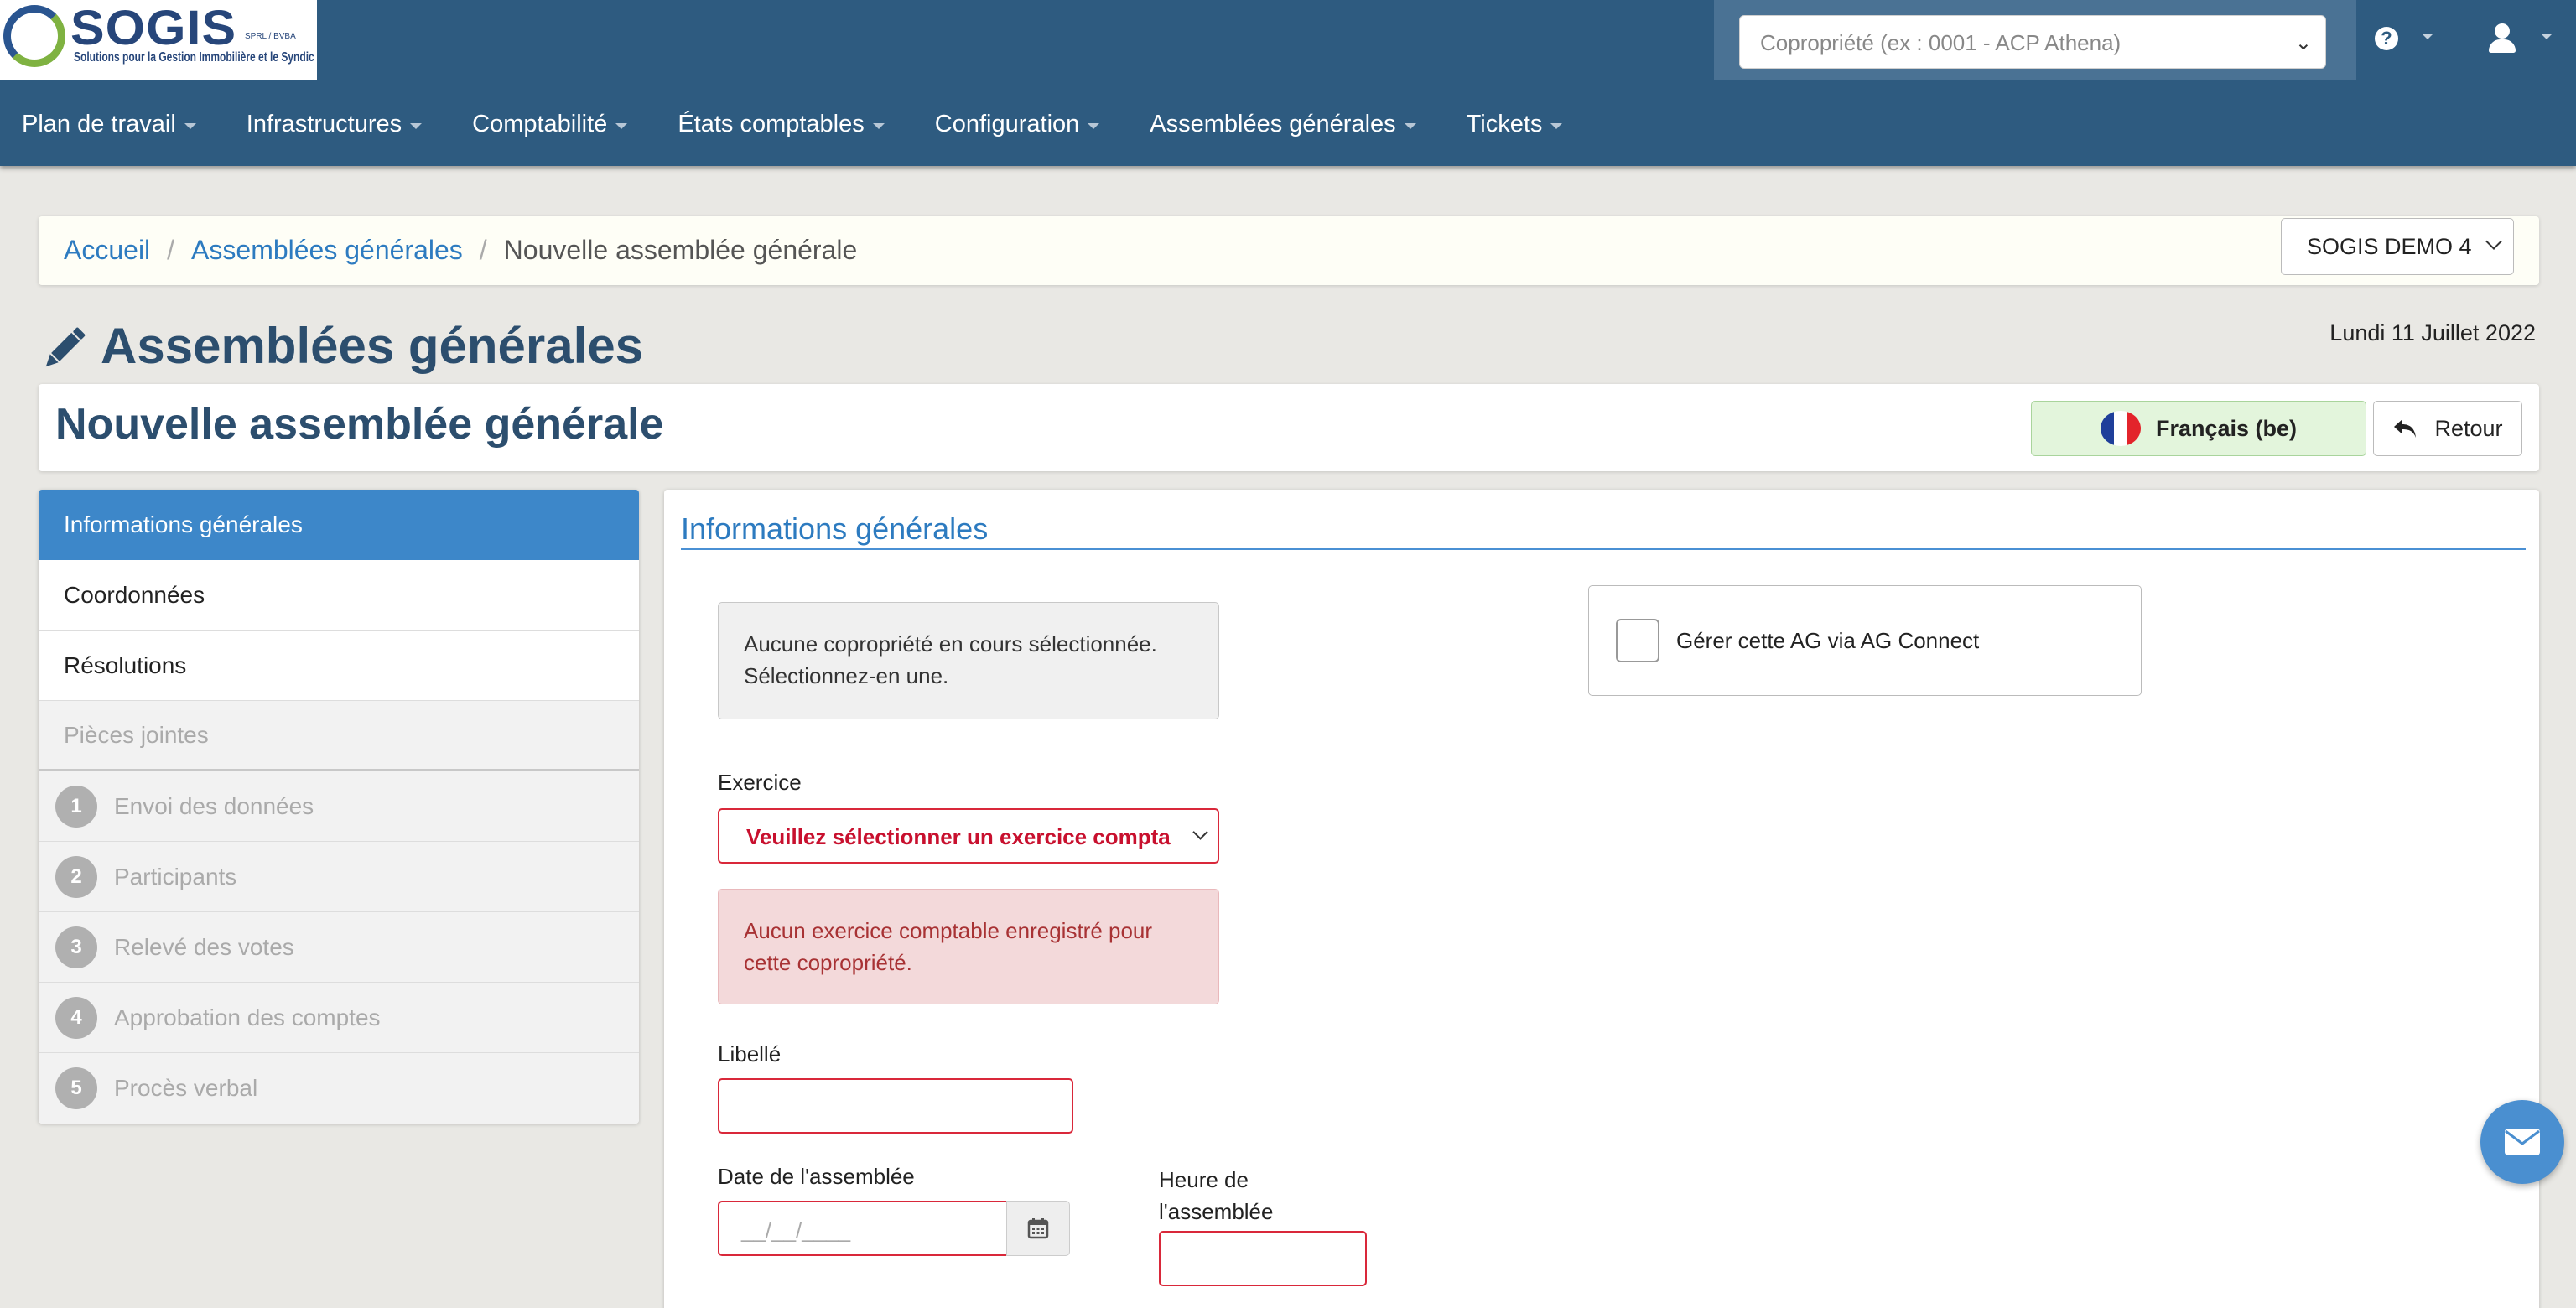 This screenshot has width=2576, height=1308. I want to click on heure-label: Heure de l'assemblée, so click(1216, 1195).